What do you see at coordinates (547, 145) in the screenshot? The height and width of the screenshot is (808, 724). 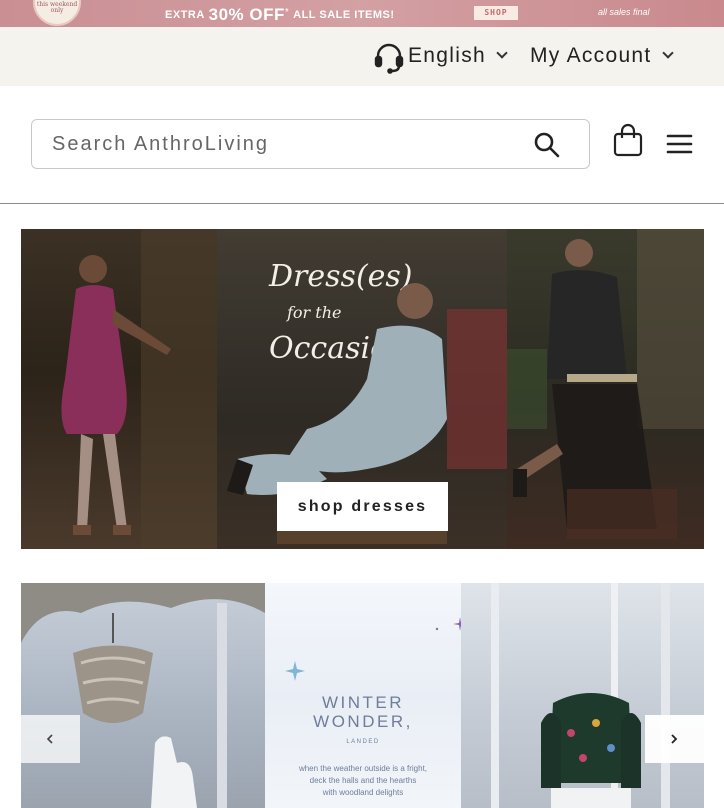 I see `search-icon` at bounding box center [547, 145].